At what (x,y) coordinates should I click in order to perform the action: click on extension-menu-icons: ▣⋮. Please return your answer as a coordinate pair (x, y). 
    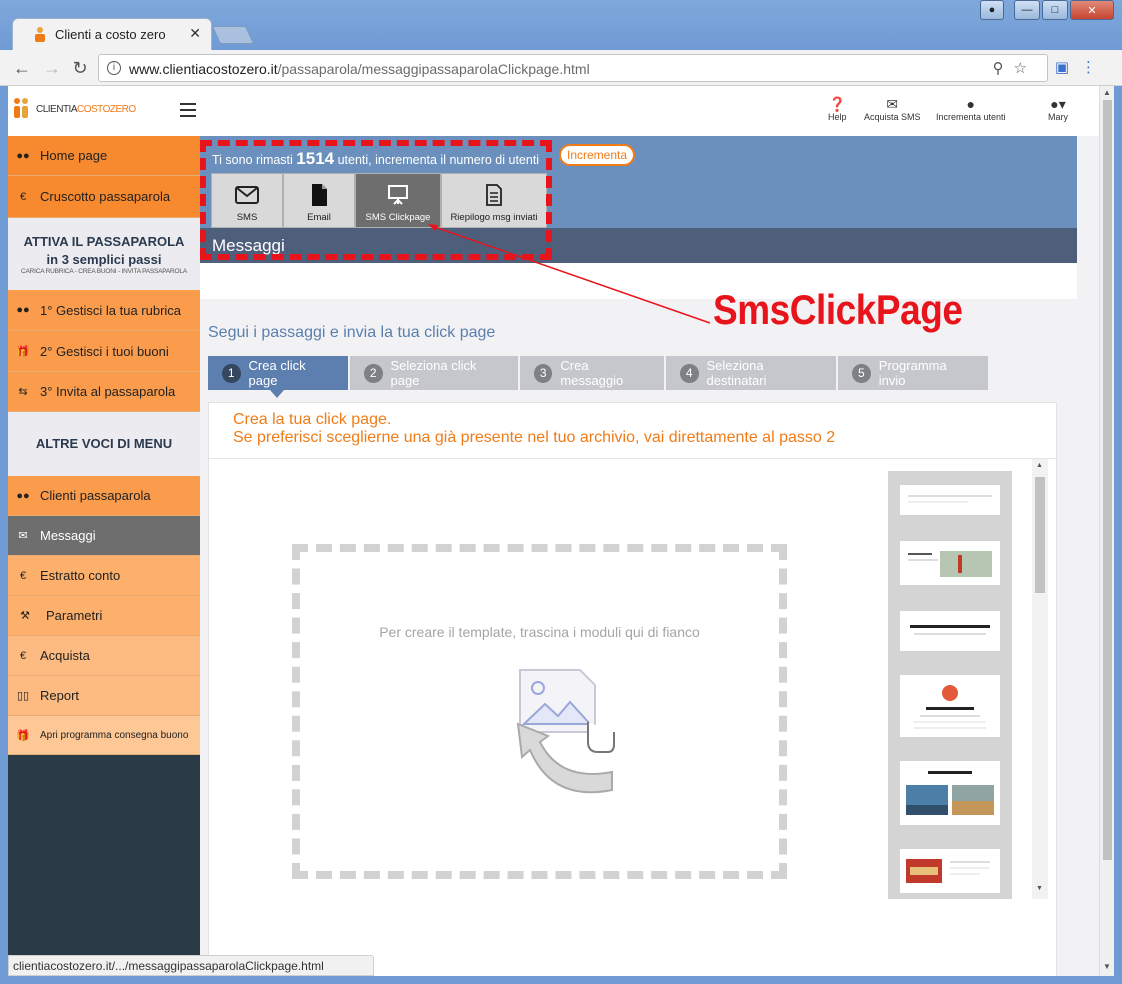
    Looking at the image, I should click on (1081, 67).